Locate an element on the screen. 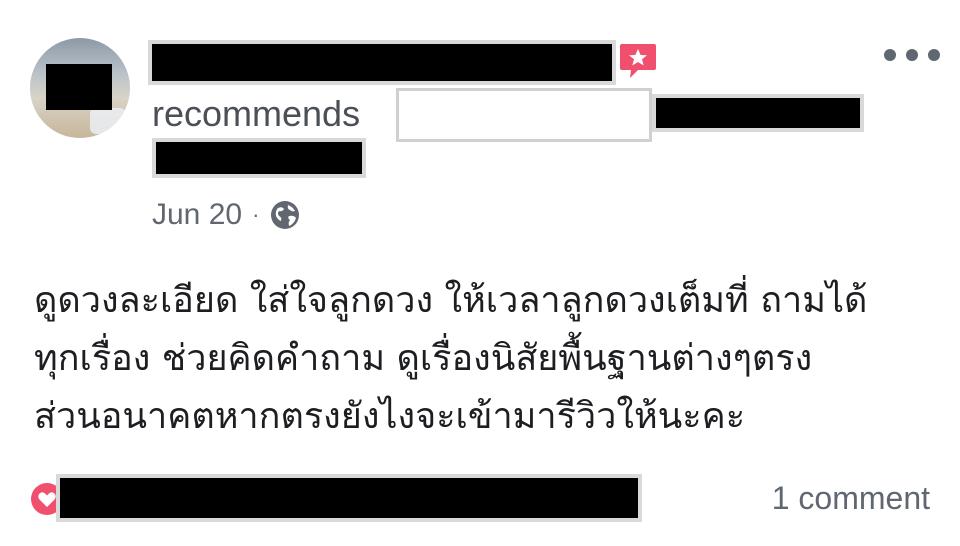 Image resolution: width=960 pixels, height=546 pixels. avatar is located at coordinates (80, 88).